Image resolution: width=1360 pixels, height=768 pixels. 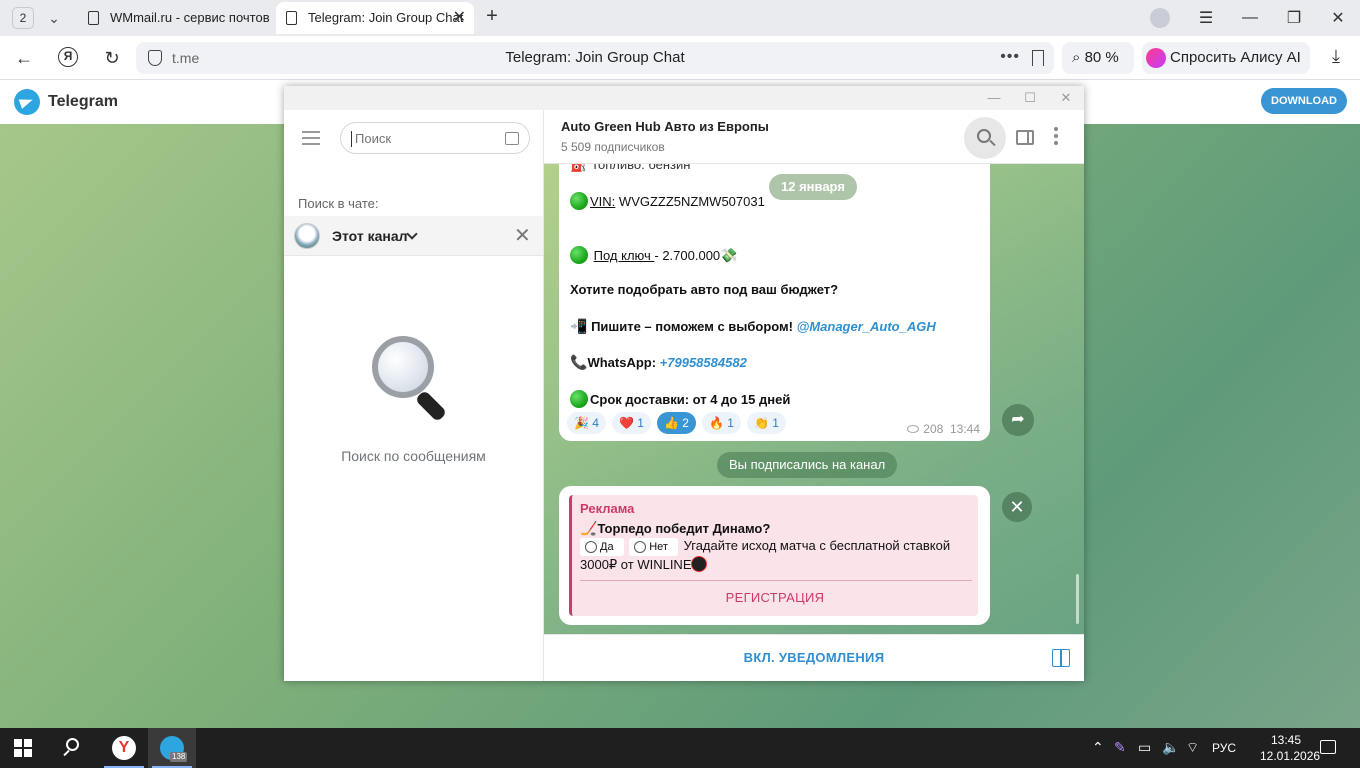 What do you see at coordinates (1018, 420) in the screenshot?
I see `forward-icon: ➦` at bounding box center [1018, 420].